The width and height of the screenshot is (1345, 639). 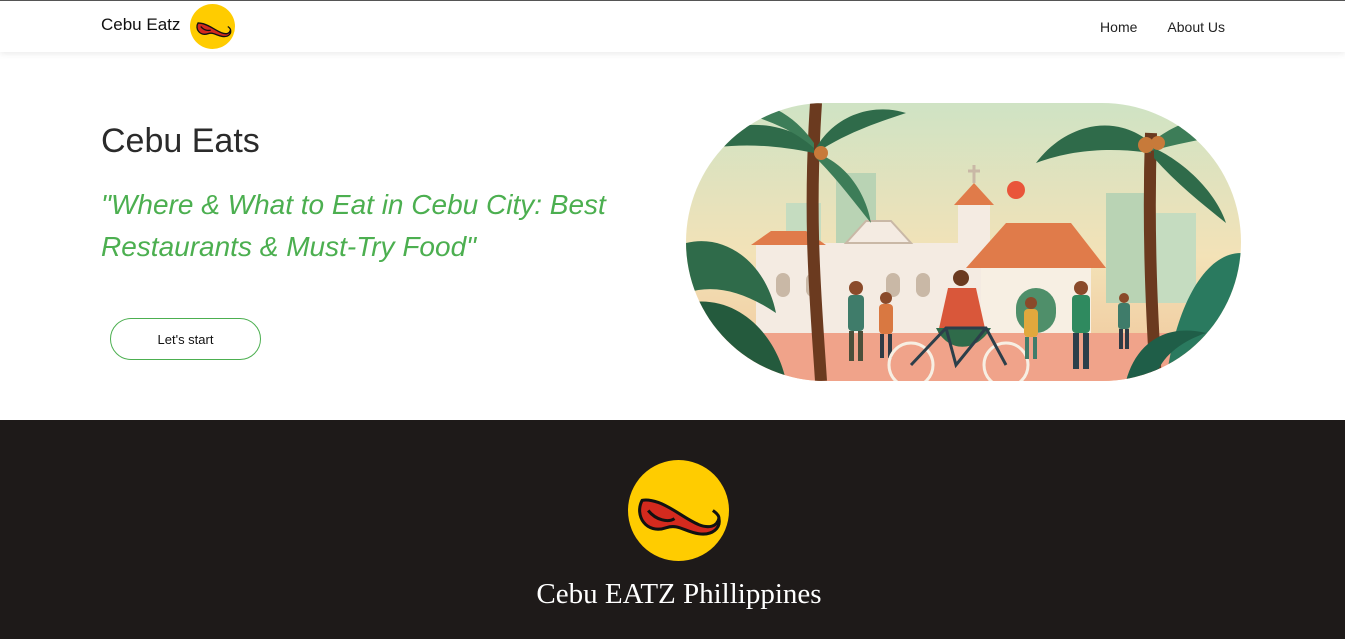 I want to click on brand-name: Cebu Eatz, so click(x=141, y=24).